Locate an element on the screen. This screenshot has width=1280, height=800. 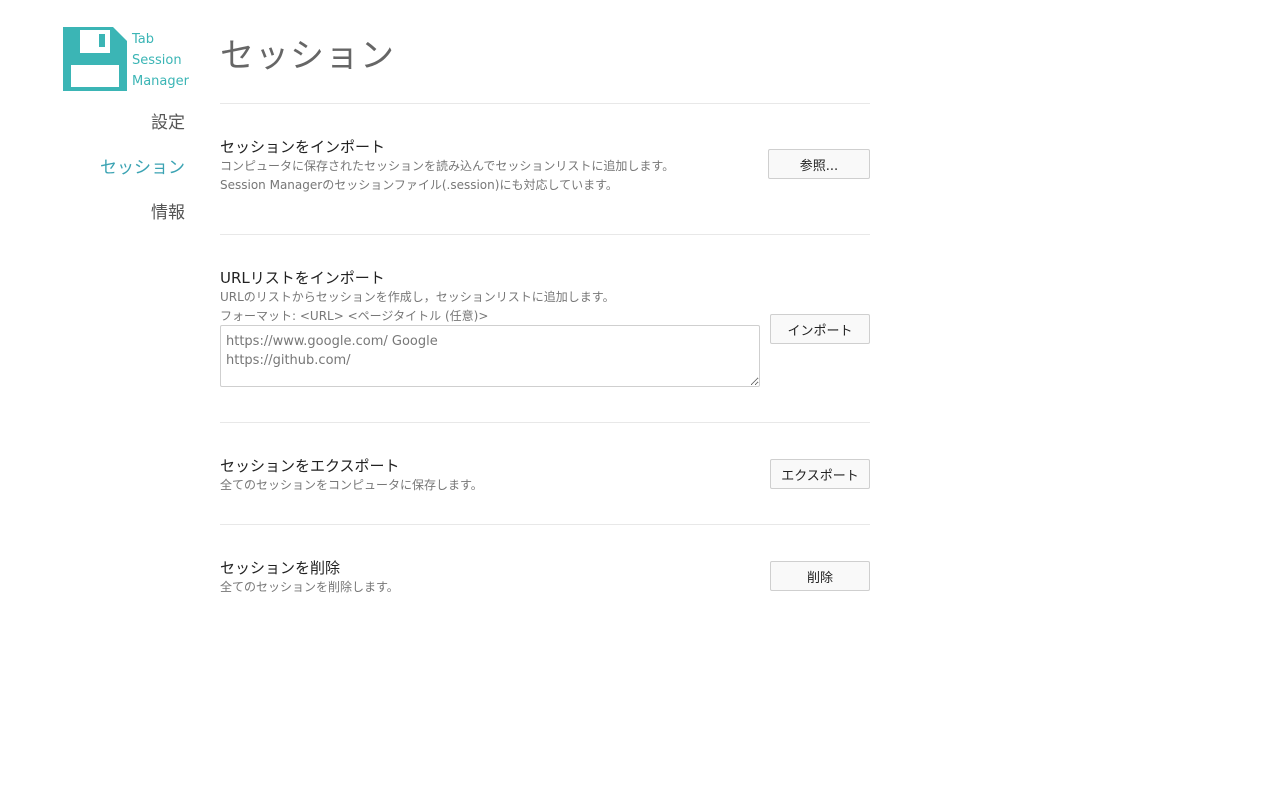
export-button: エクスポート is located at coordinates (820, 474).